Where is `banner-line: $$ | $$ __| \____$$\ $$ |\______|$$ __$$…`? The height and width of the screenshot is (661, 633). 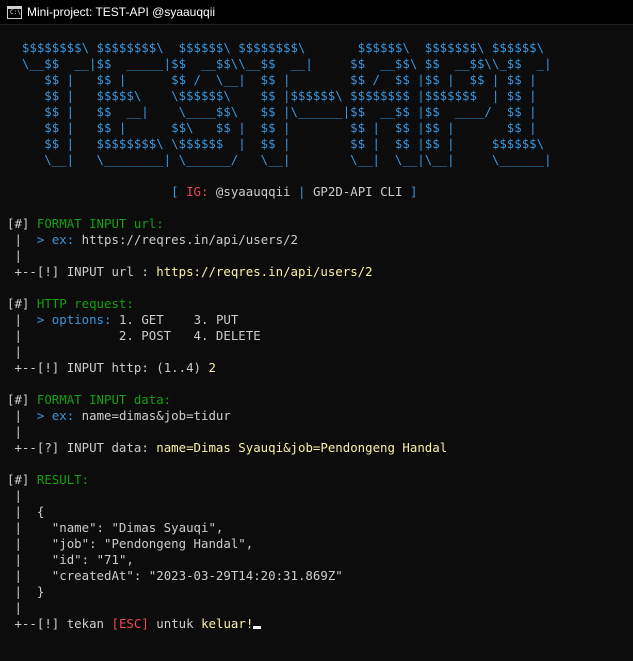 banner-line: $$ | $$ __| \____$$\ $$ |\______|$$ __$$… is located at coordinates (272, 111).